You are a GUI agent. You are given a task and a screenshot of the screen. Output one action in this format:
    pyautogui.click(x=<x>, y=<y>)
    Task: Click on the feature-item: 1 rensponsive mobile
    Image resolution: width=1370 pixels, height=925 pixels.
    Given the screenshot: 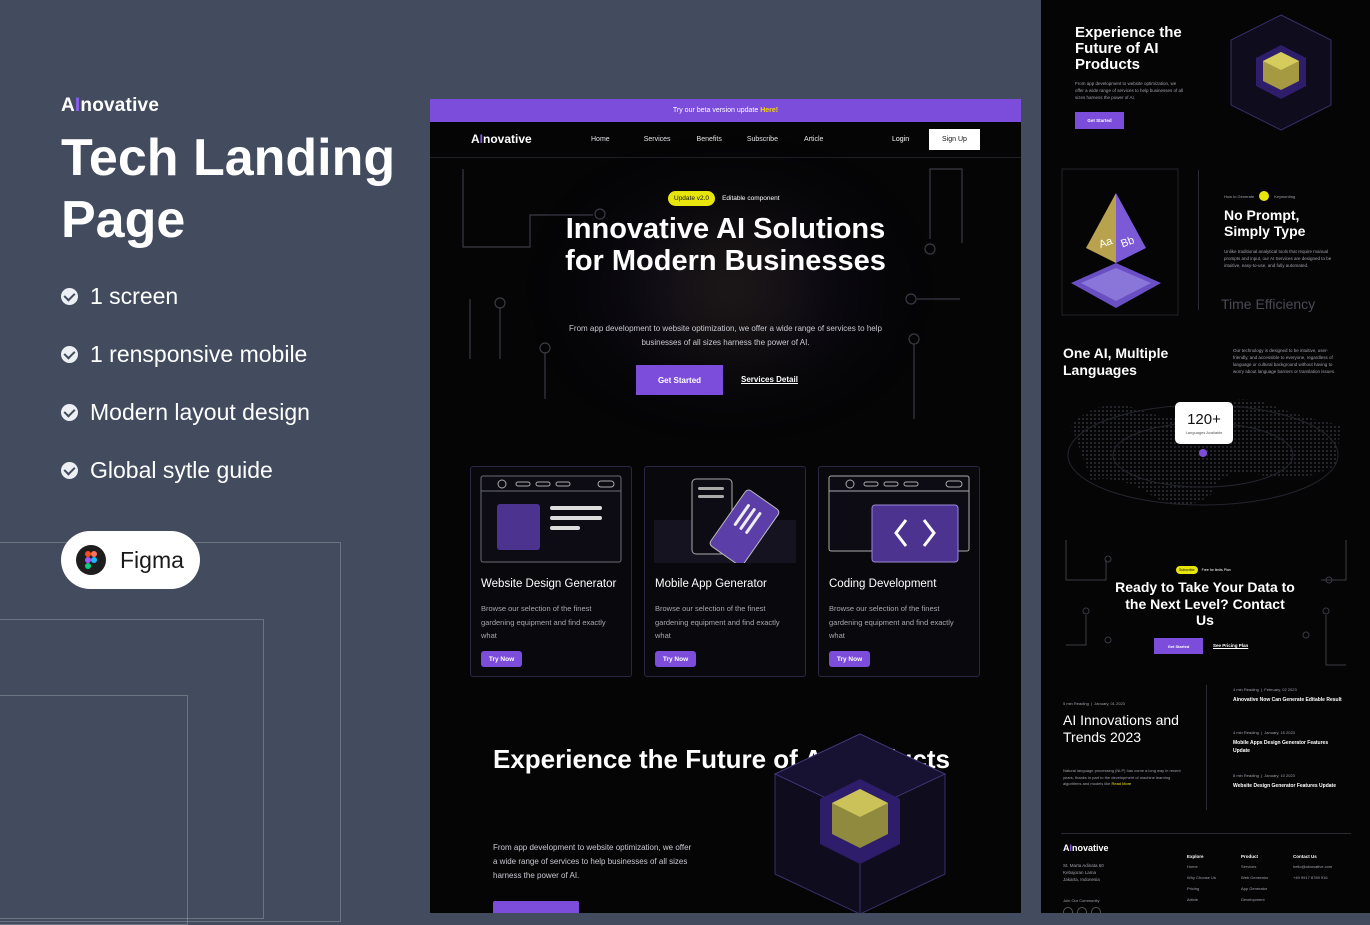 What is the action you would take?
    pyautogui.click(x=184, y=354)
    